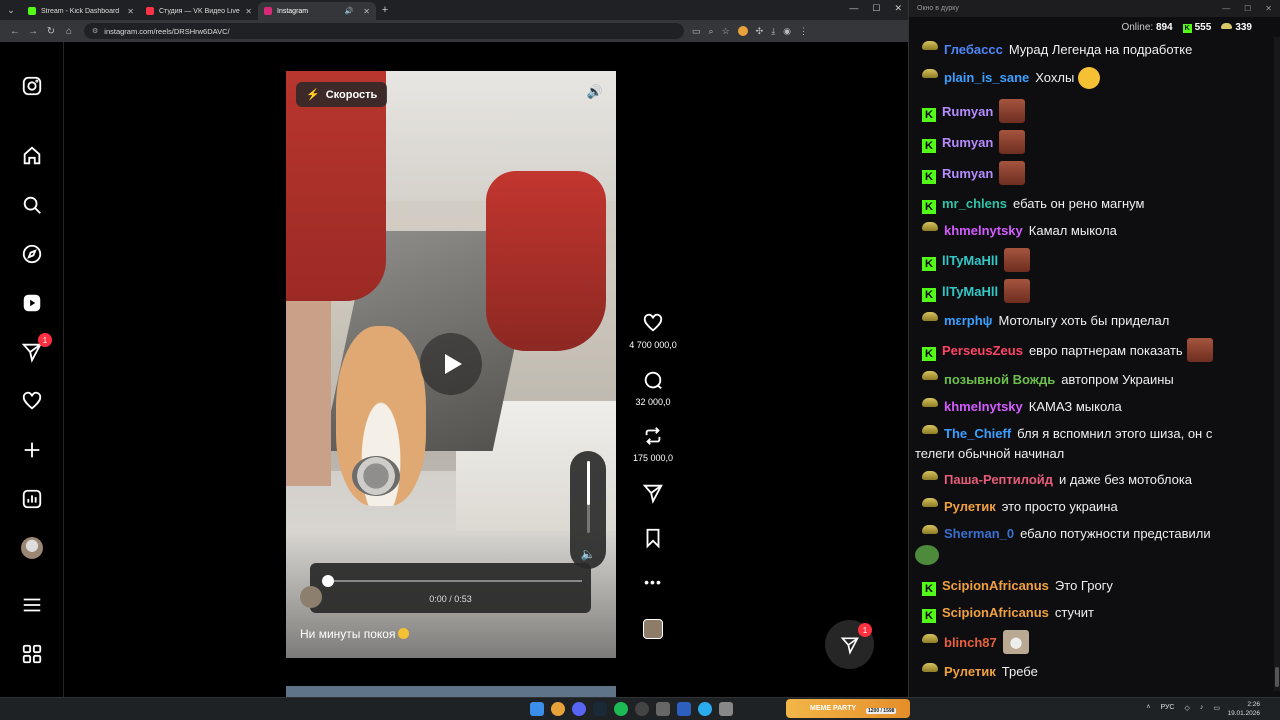 This screenshot has width=1280, height=720. What do you see at coordinates (600, 709) in the screenshot?
I see `steam-icon` at bounding box center [600, 709].